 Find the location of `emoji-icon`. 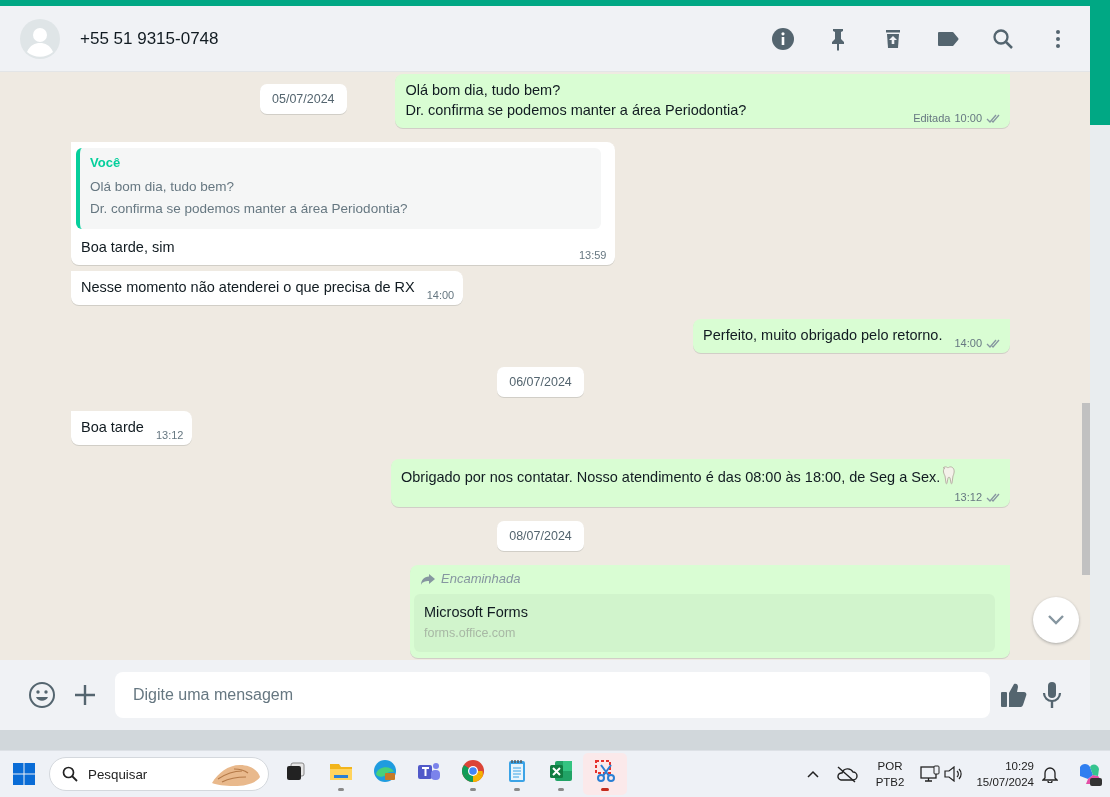

emoji-icon is located at coordinates (42, 695).